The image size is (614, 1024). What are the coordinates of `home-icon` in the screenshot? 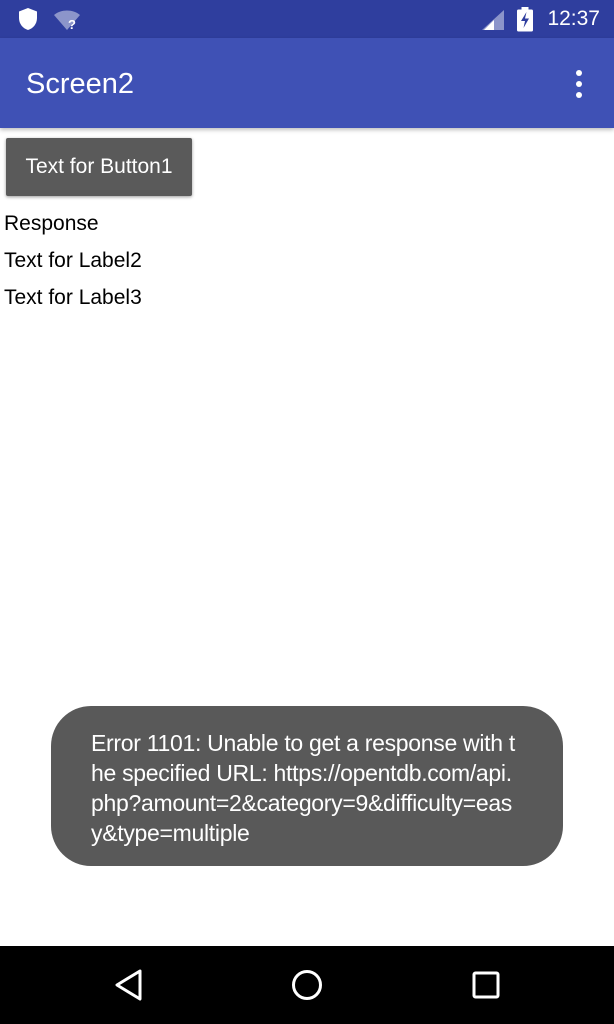 It's located at (307, 985).